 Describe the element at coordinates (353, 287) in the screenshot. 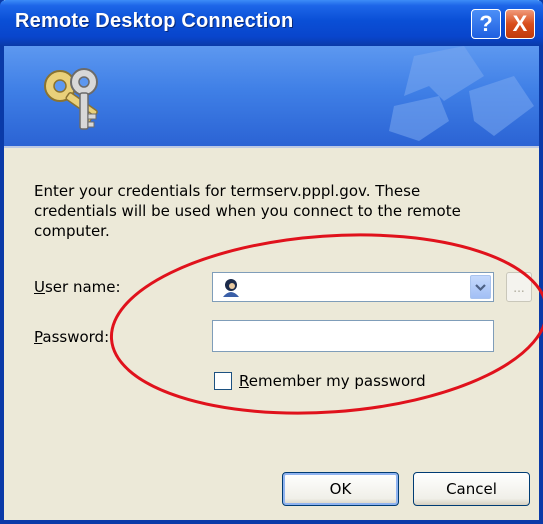

I see `username-combobox` at that location.